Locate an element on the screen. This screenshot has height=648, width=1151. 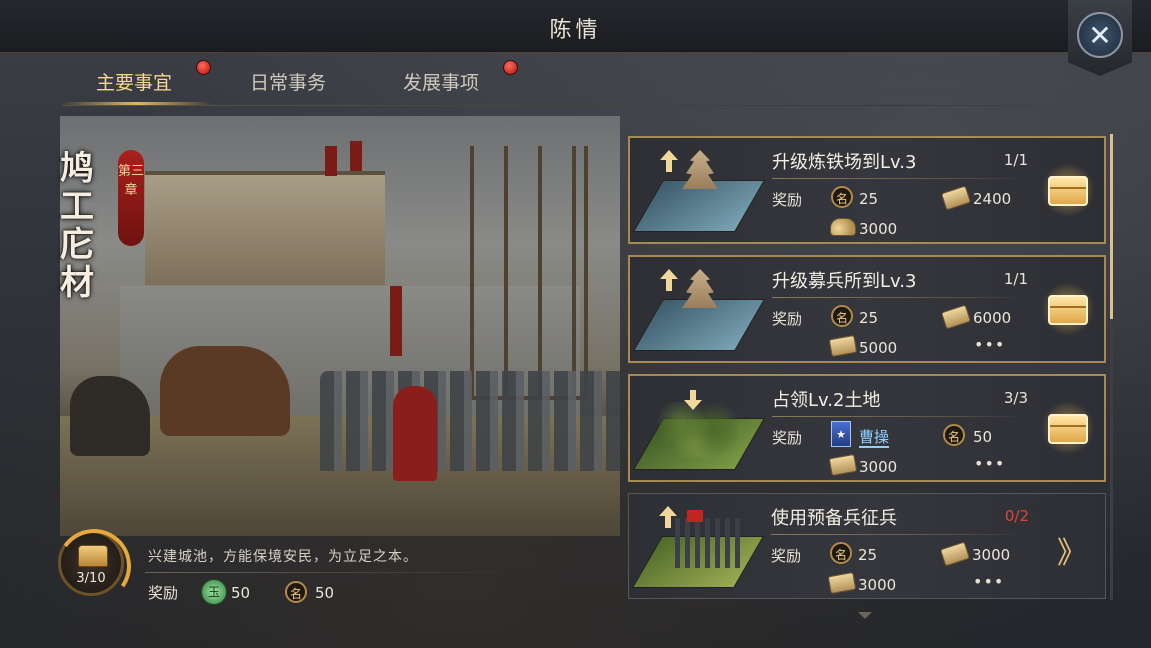
tab-development-alert-dot is located at coordinates (510, 67).